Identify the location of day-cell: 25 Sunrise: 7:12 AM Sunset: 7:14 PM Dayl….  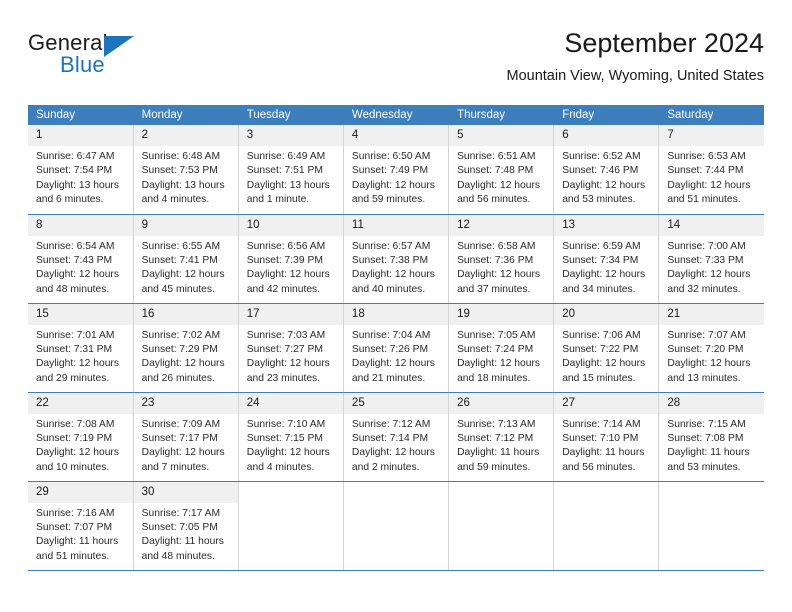
(396, 437).